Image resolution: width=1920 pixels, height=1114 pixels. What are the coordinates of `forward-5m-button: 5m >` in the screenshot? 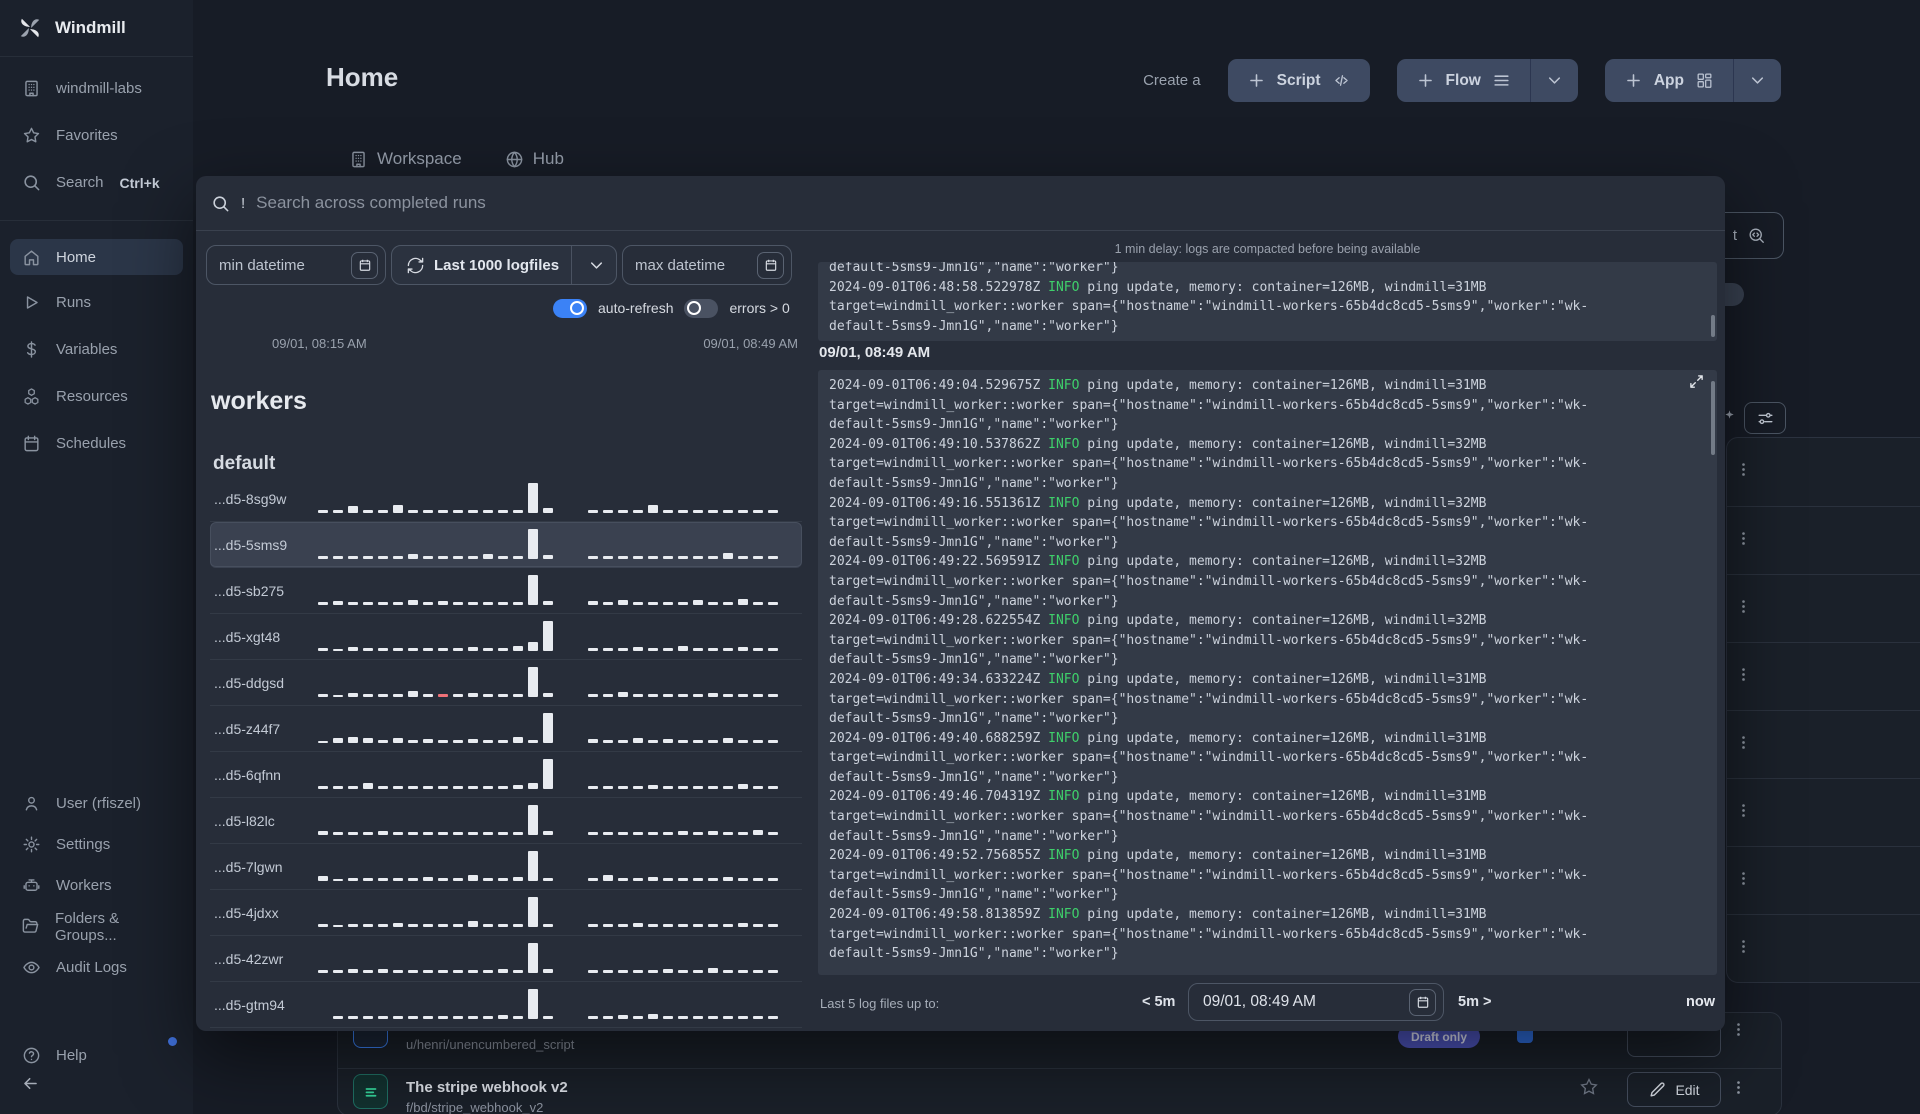 It's located at (1474, 1002).